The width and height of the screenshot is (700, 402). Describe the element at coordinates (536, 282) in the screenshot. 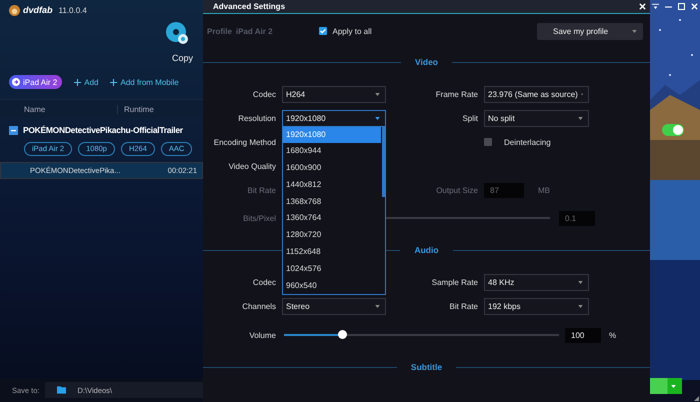

I see `dropdown: 48 KHz` at that location.